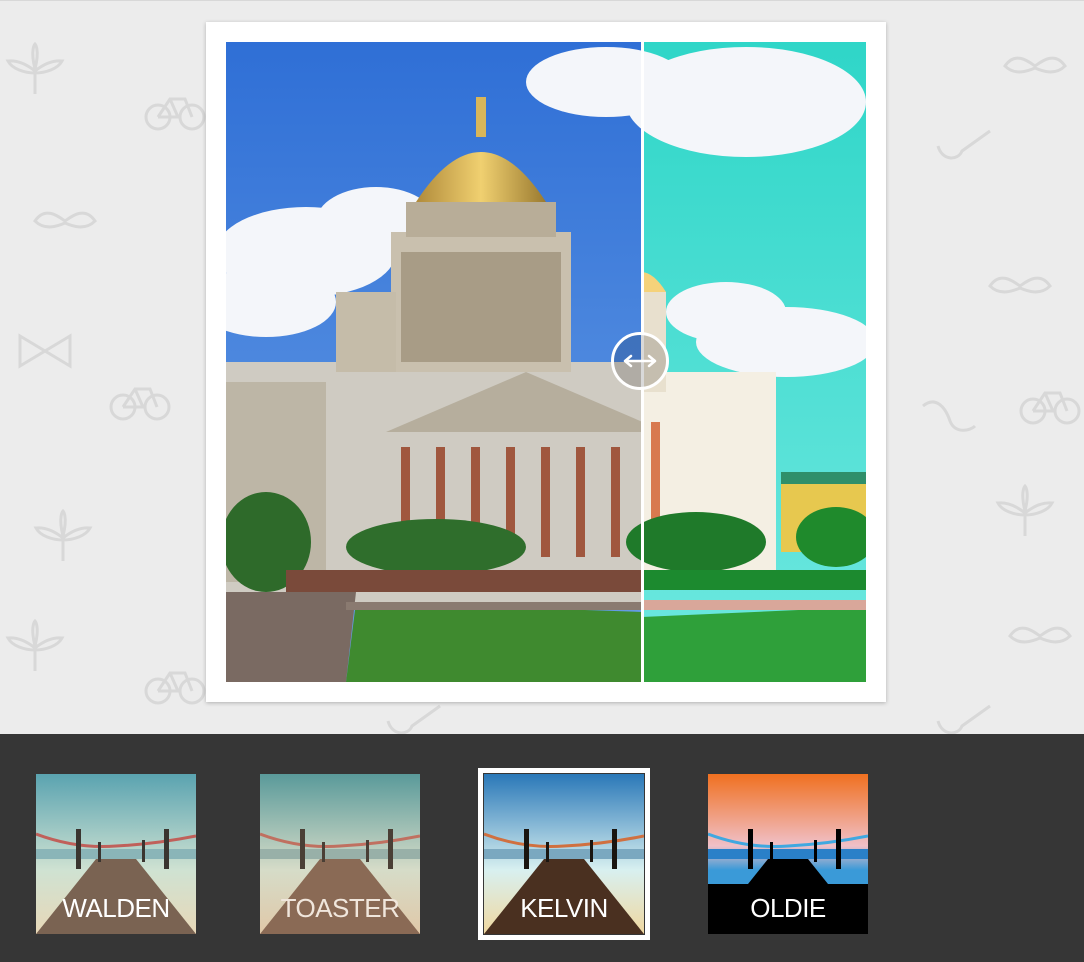 The image size is (1084, 962). I want to click on filter-label: WALDEN, so click(116, 908).